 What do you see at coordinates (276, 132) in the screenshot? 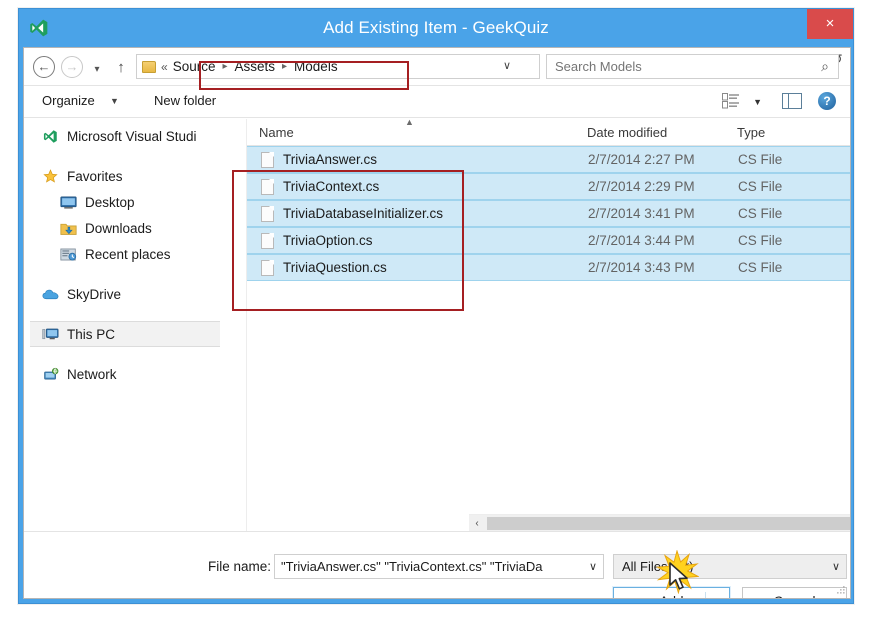
I see `column-header-name: Name` at bounding box center [276, 132].